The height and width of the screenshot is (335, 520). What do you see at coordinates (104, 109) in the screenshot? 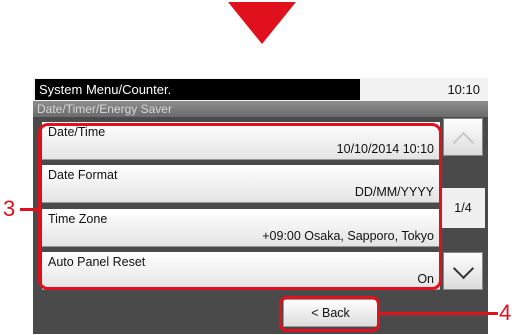
I see `breadcrumb: Date/Timer/Energy Saver` at bounding box center [104, 109].